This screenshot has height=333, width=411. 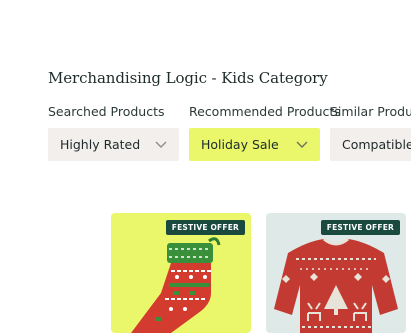 I want to click on recommended-products-value: Holiday Sale, so click(x=240, y=144).